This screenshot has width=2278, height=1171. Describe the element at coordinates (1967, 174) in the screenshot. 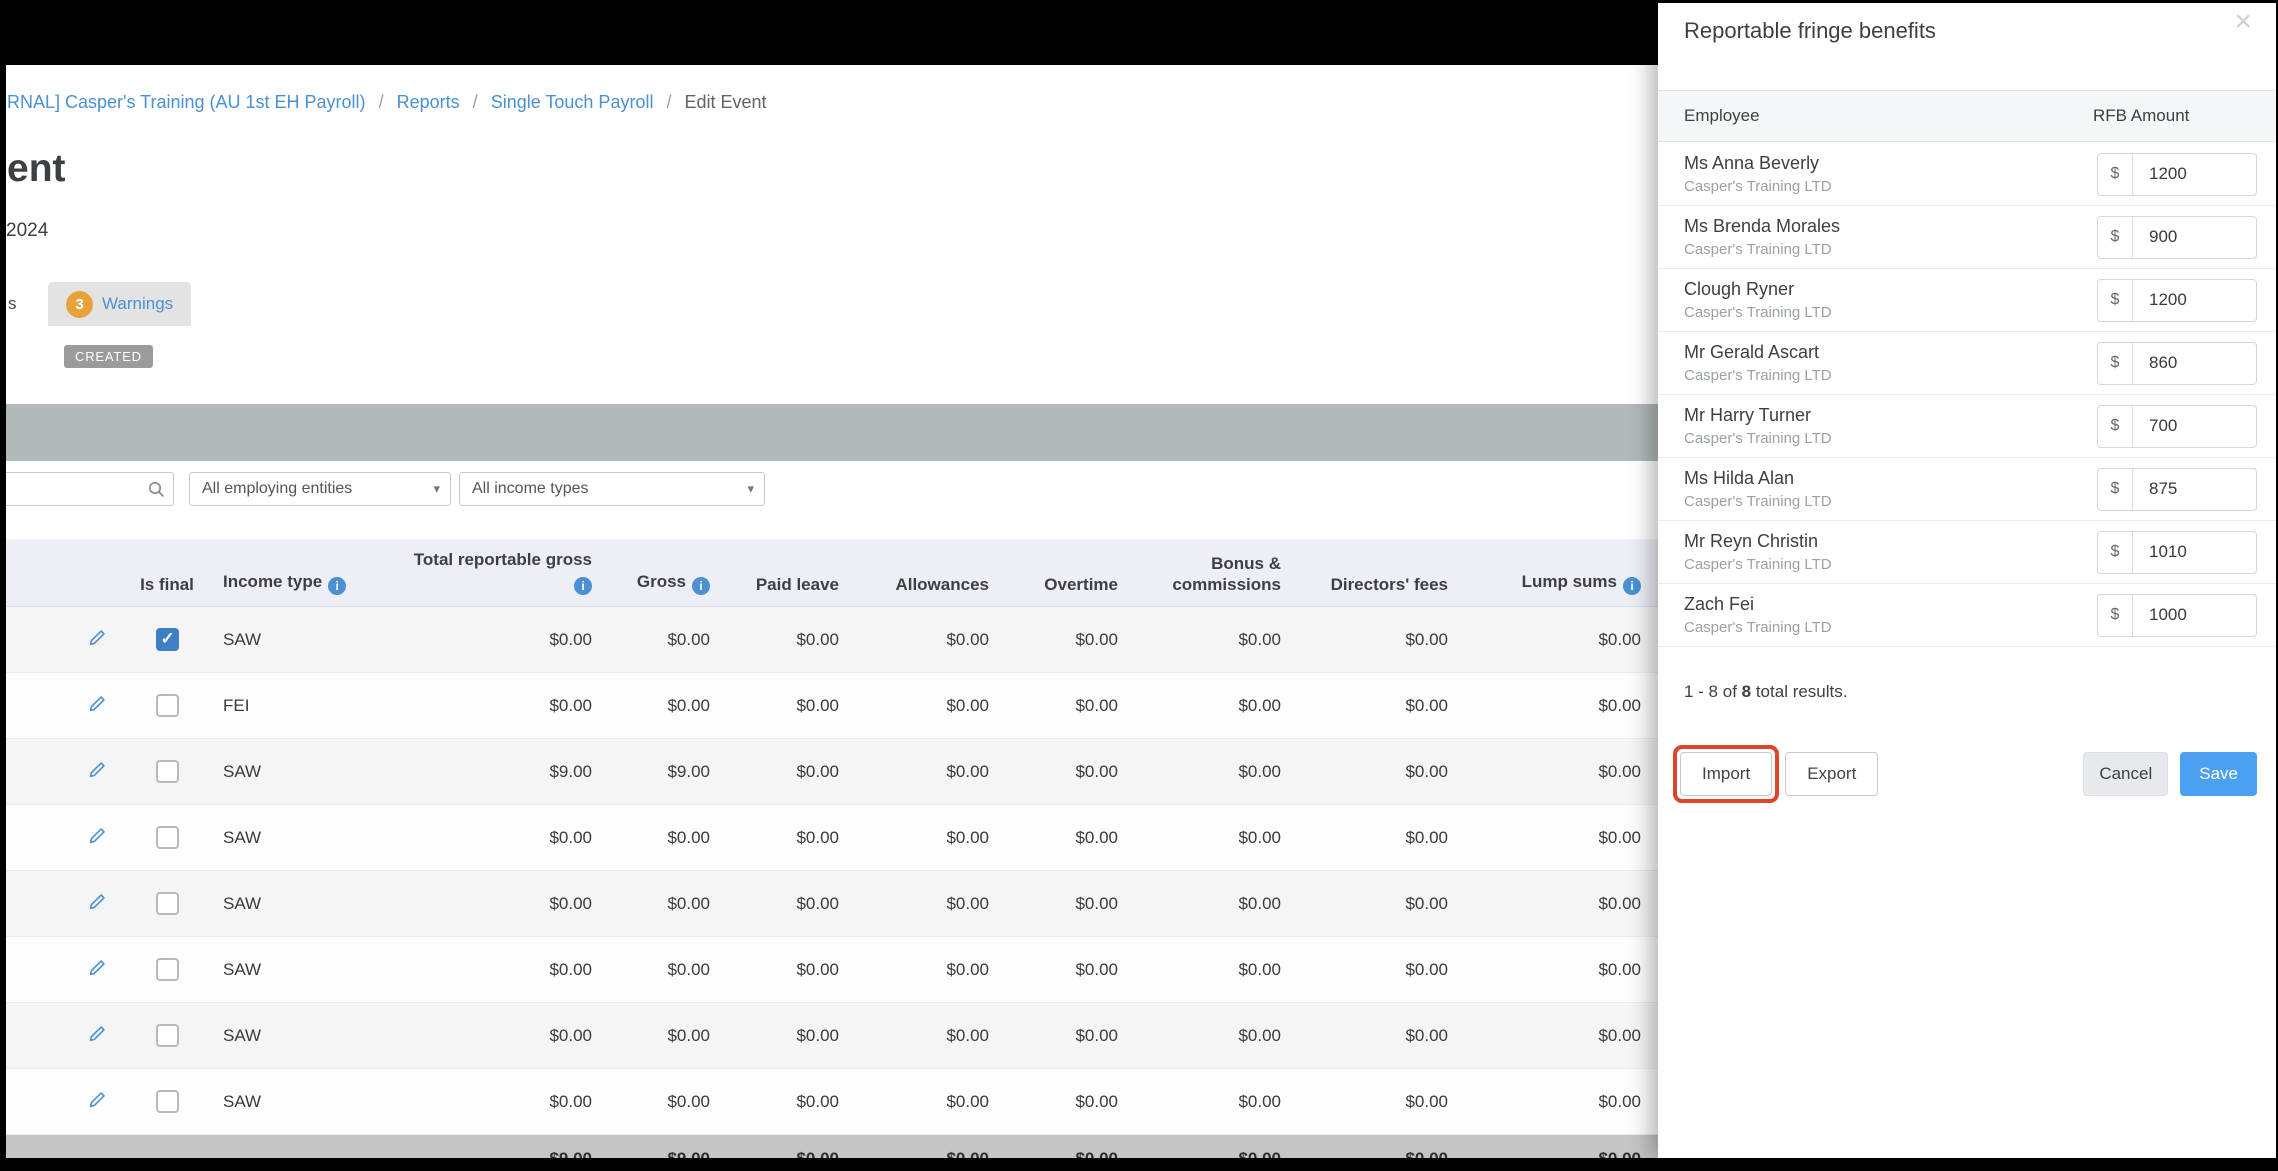

I see `employee-row: Ms Anna Beverly Casper's Training LTD $` at that location.